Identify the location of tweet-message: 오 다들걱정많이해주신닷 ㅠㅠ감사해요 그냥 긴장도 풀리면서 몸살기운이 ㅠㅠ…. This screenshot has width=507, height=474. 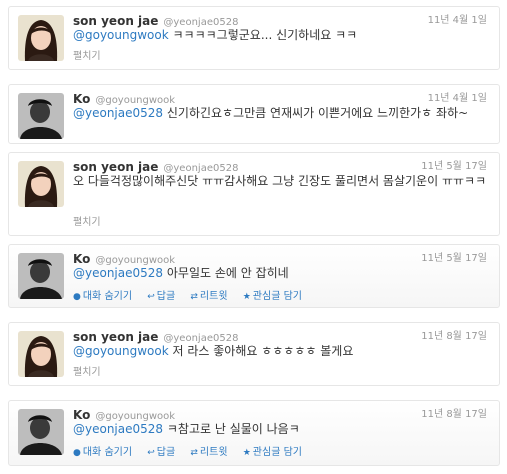
(280, 181).